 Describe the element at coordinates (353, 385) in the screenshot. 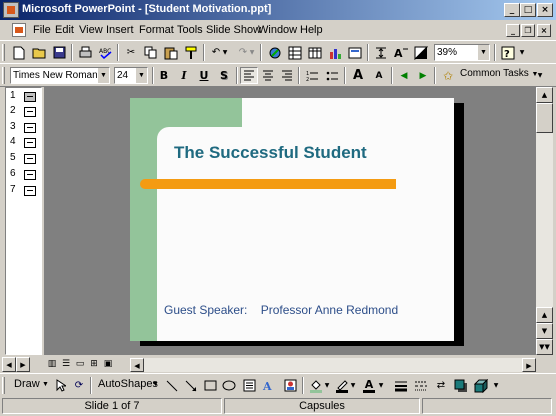

I see `line-color-dropdown-icon: ▼` at that location.